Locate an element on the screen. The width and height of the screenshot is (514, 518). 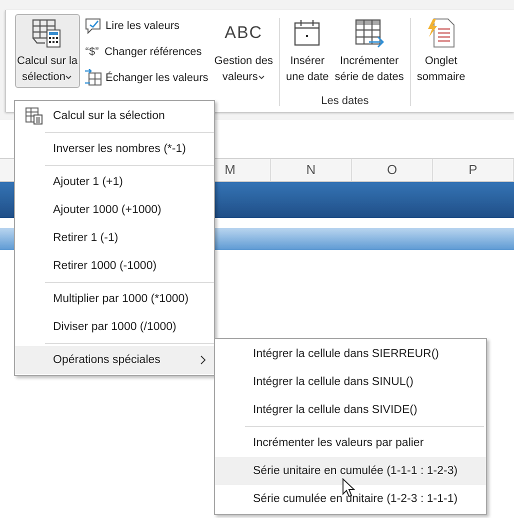
group-label: Les dates is located at coordinates (345, 102).